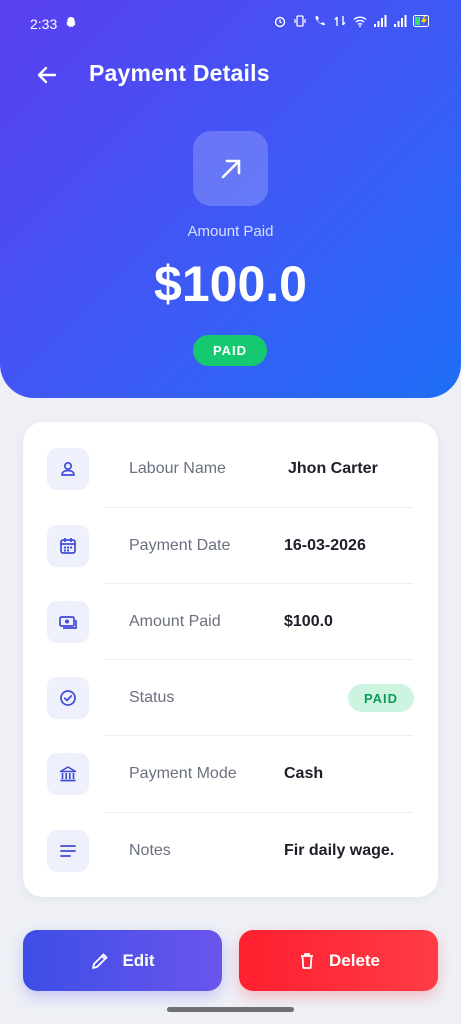 The image size is (461, 1024). What do you see at coordinates (68, 698) in the screenshot?
I see `check-circle-icon` at bounding box center [68, 698].